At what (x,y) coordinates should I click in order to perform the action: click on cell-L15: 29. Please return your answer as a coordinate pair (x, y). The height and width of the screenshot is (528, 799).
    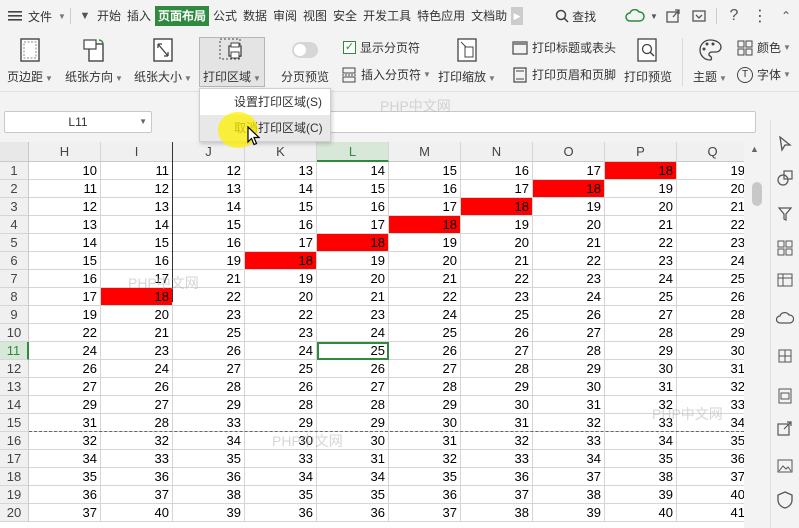
    Looking at the image, I should click on (353, 423).